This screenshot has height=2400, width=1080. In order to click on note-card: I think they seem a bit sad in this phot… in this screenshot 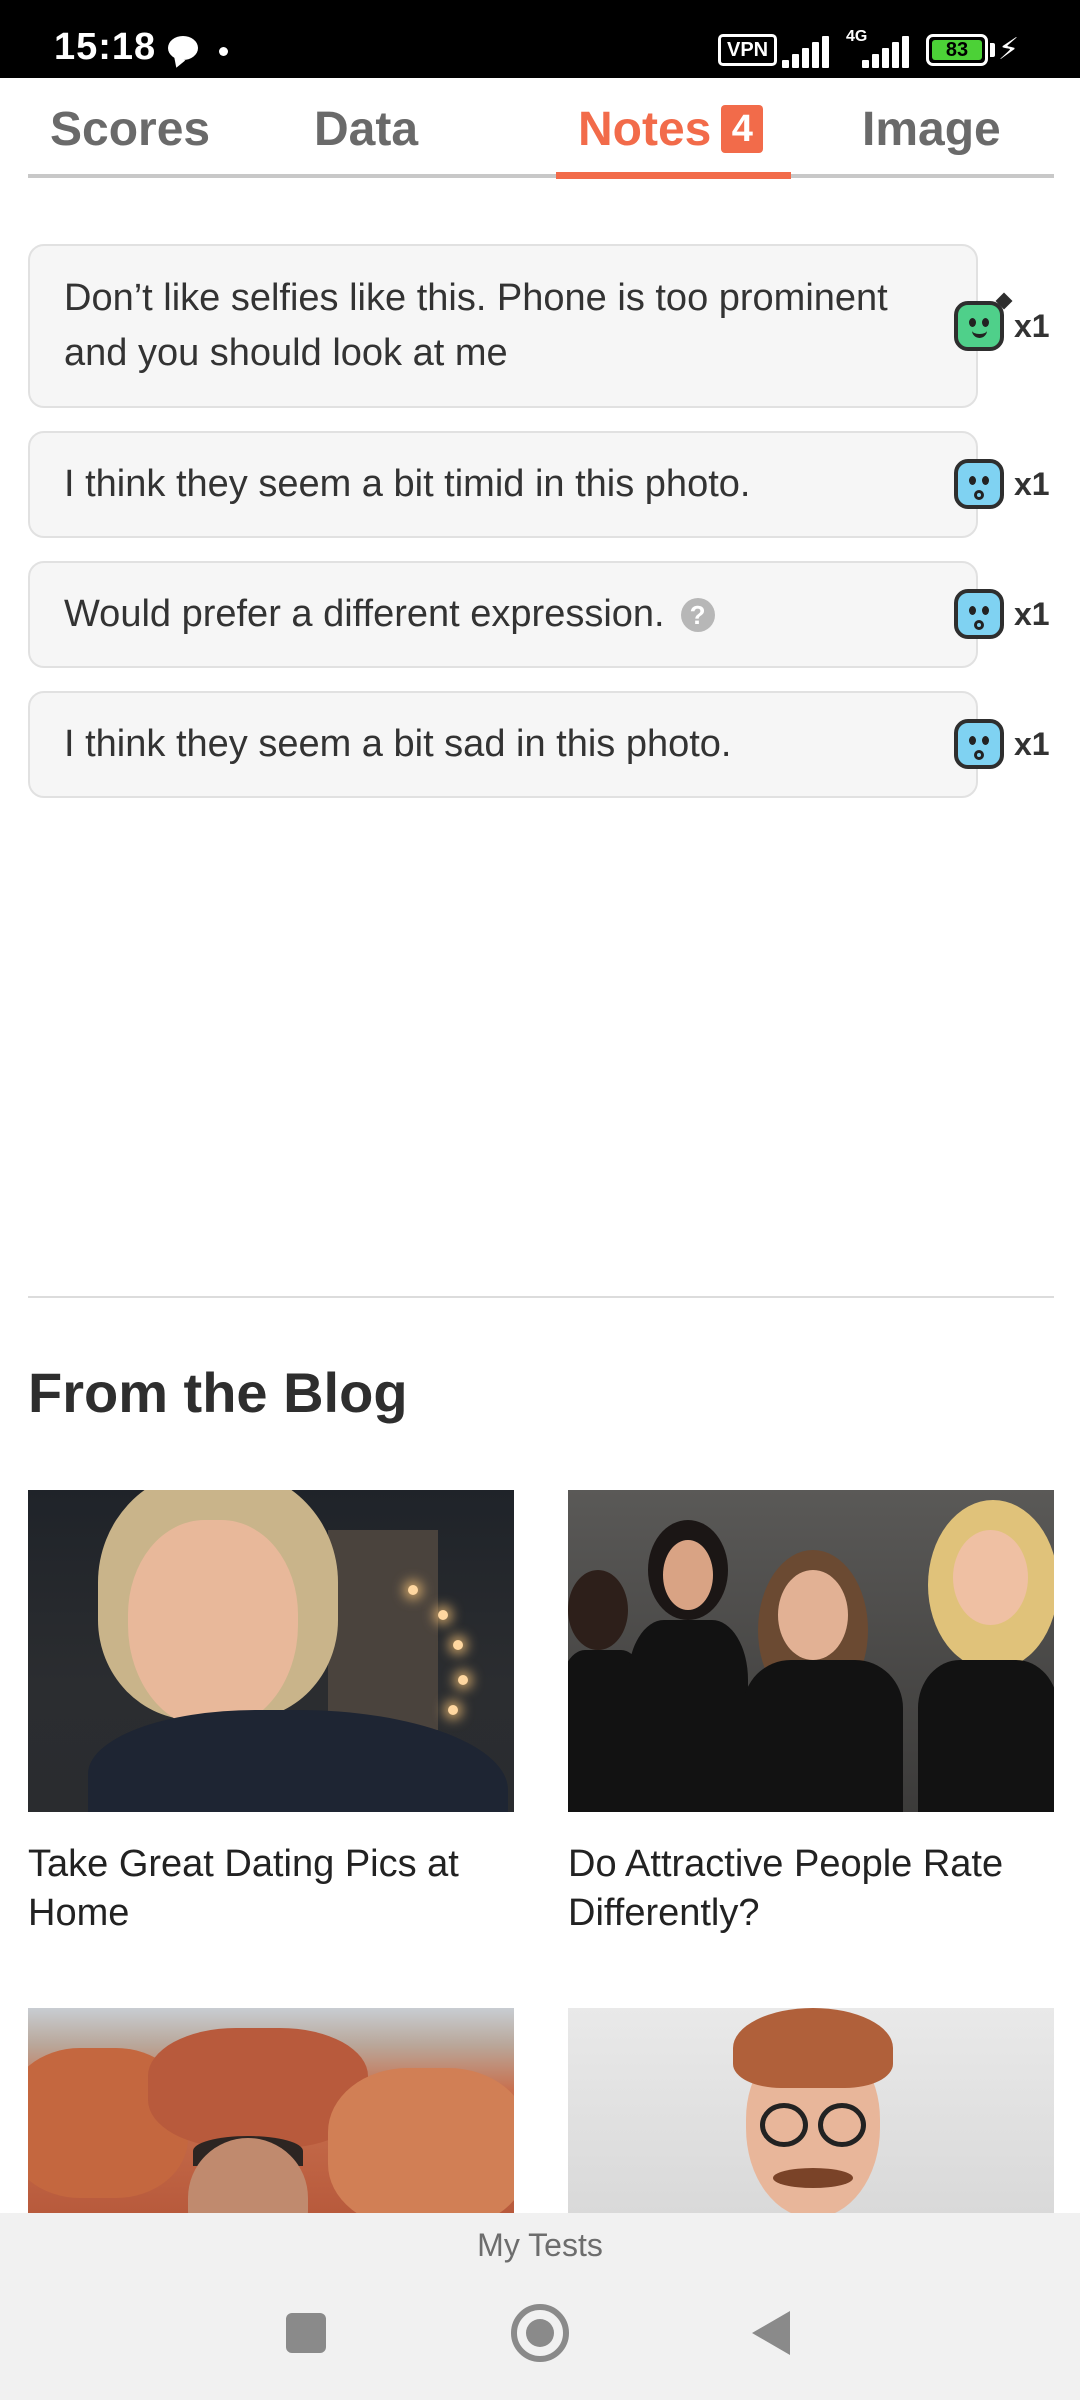, I will do `click(503, 744)`.